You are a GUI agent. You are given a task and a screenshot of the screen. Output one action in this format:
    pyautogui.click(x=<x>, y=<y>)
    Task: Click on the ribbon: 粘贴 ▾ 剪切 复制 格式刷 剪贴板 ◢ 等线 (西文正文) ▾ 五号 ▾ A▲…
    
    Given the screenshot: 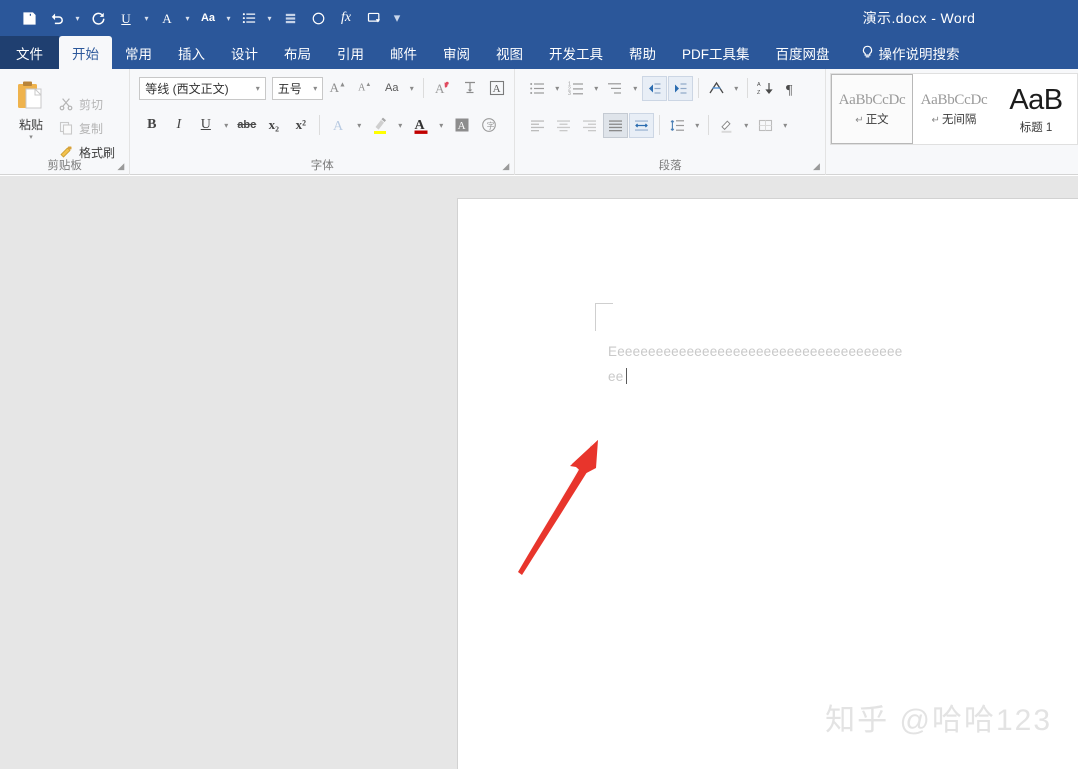 What is the action you would take?
    pyautogui.click(x=539, y=122)
    